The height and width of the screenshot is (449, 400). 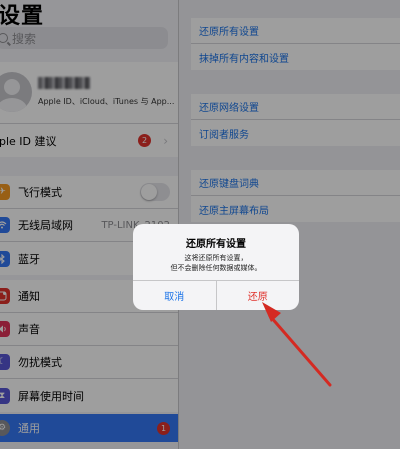 What do you see at coordinates (216, 263) in the screenshot?
I see `alert-message: 这将还原所有设置， 但不会删除任何数据或媒体。` at bounding box center [216, 263].